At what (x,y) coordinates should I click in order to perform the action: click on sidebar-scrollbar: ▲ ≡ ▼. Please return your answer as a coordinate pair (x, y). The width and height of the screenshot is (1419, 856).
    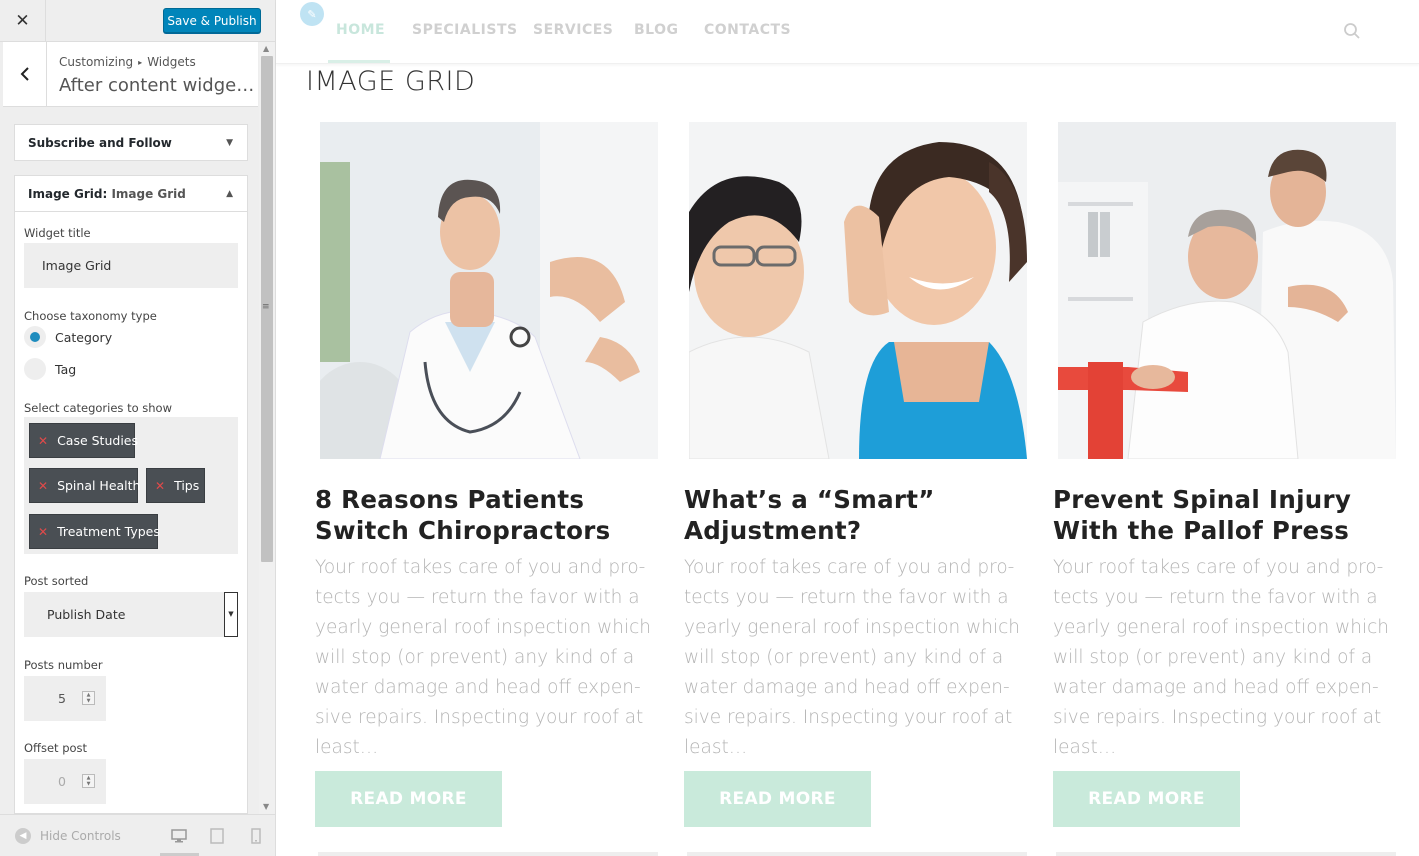
    Looking at the image, I should click on (267, 428).